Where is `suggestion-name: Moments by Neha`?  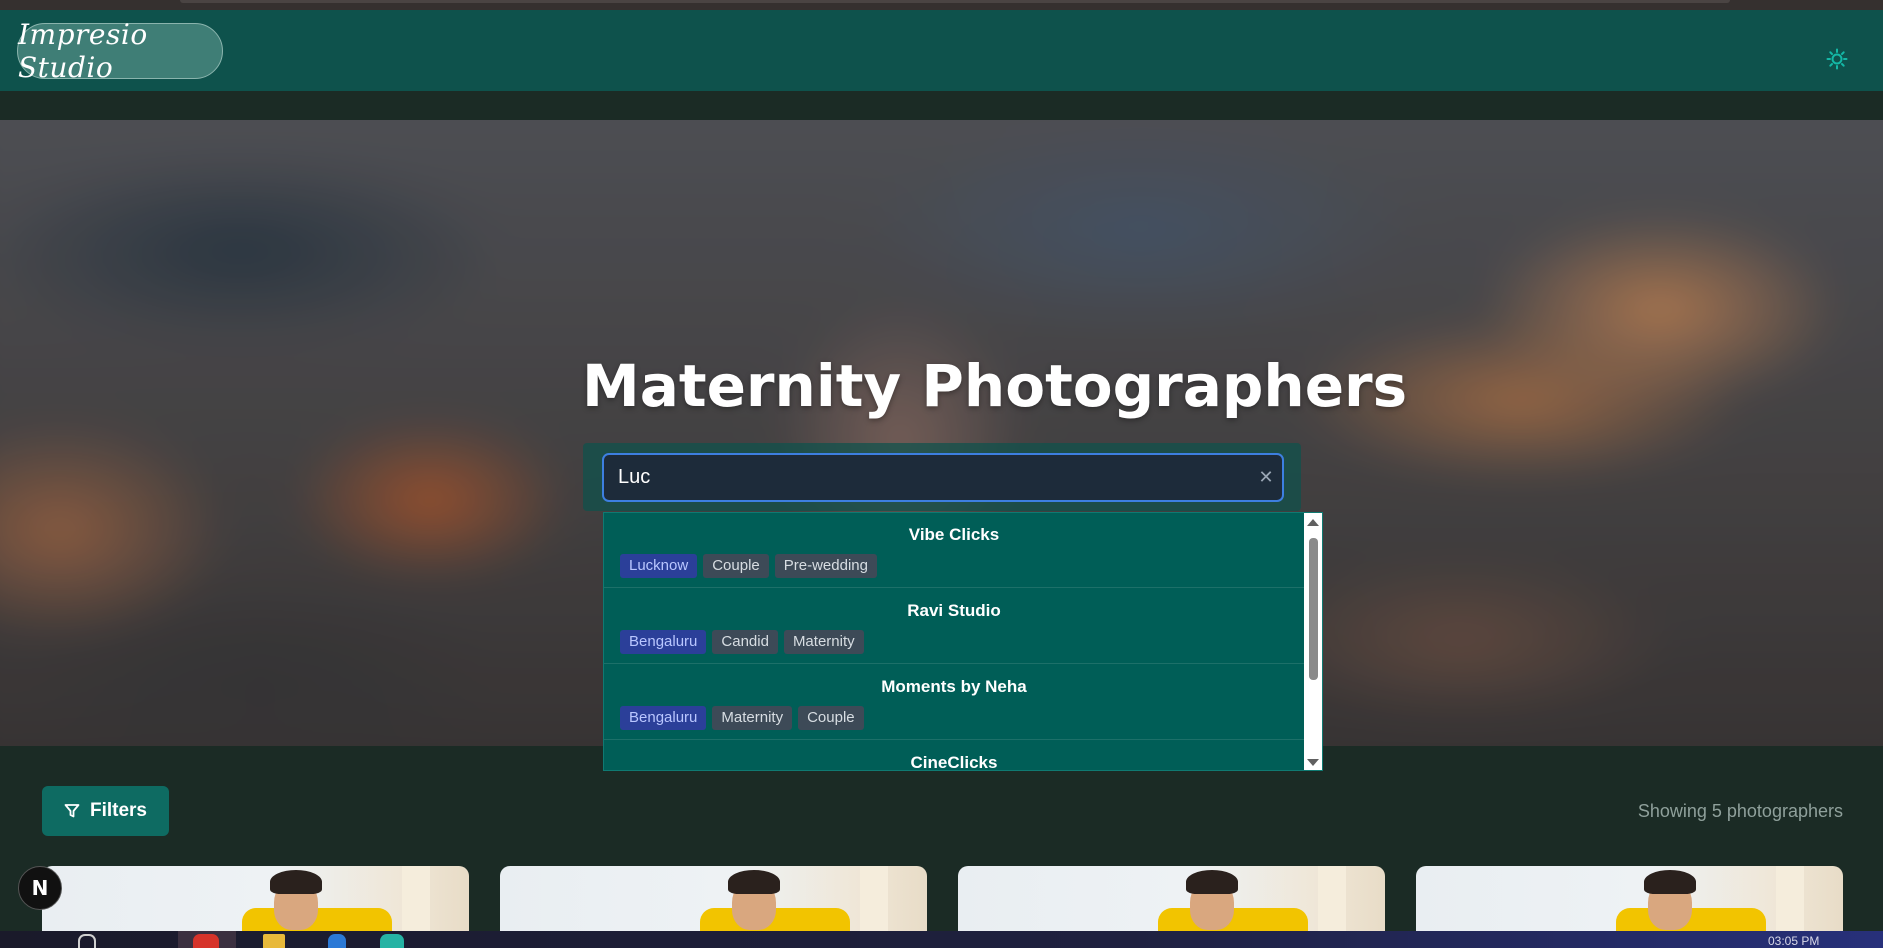 suggestion-name: Moments by Neha is located at coordinates (954, 686).